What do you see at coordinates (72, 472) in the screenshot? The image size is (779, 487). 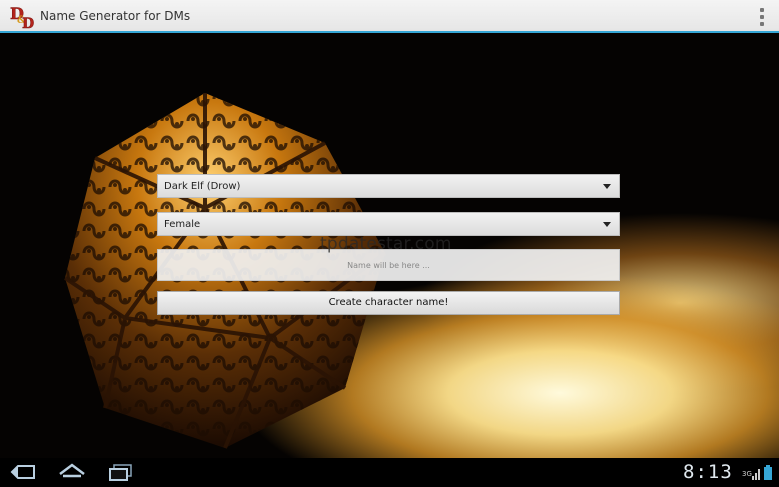 I see `home-icon` at bounding box center [72, 472].